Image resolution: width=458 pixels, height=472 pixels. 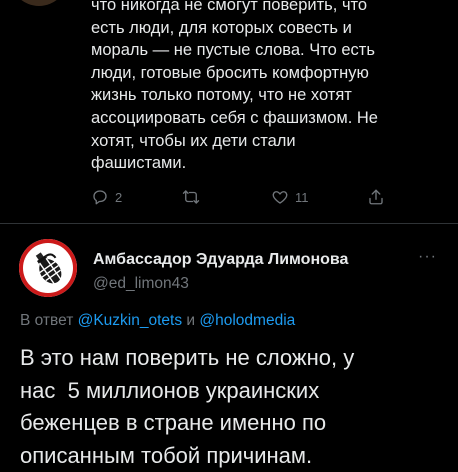 What do you see at coordinates (141, 284) in the screenshot?
I see `user-handle: @ed_limon43` at bounding box center [141, 284].